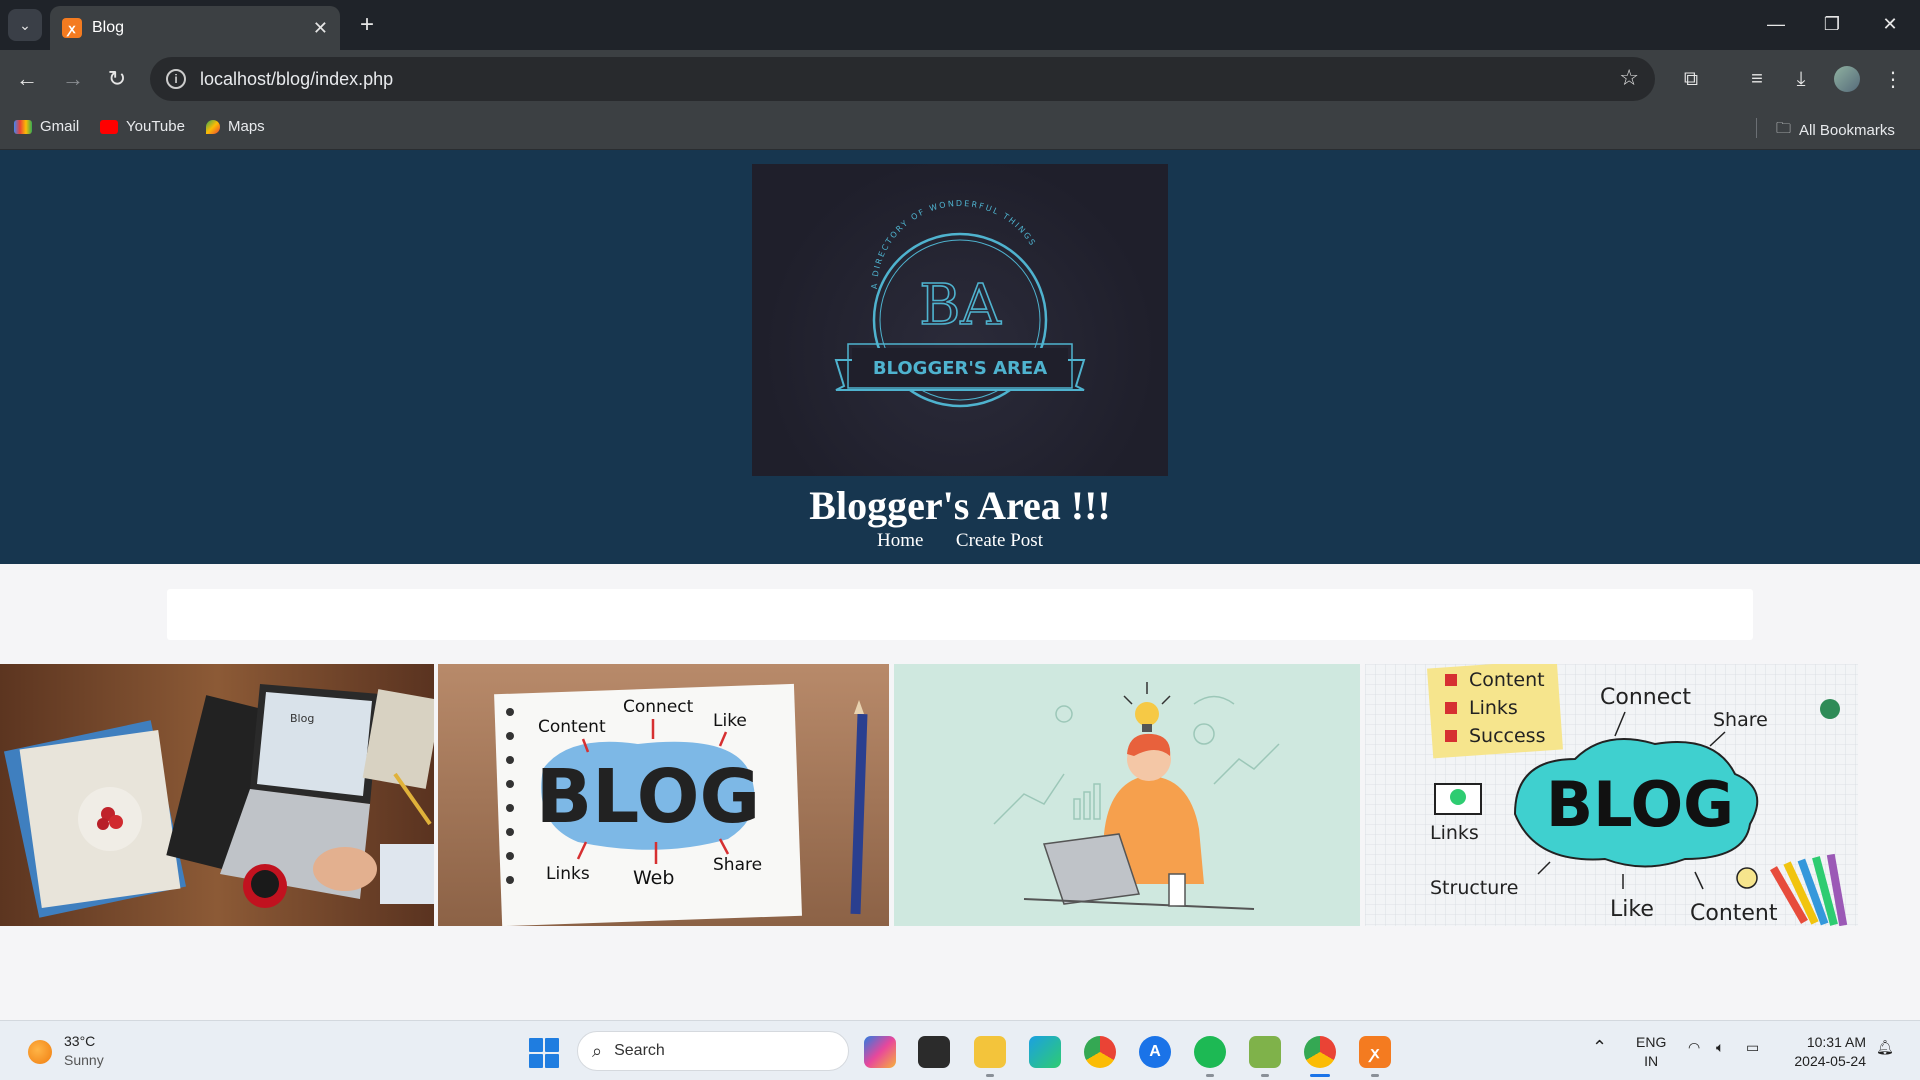 The image size is (1920, 1080). I want to click on chevron-down-icon: ⌄, so click(25, 24).